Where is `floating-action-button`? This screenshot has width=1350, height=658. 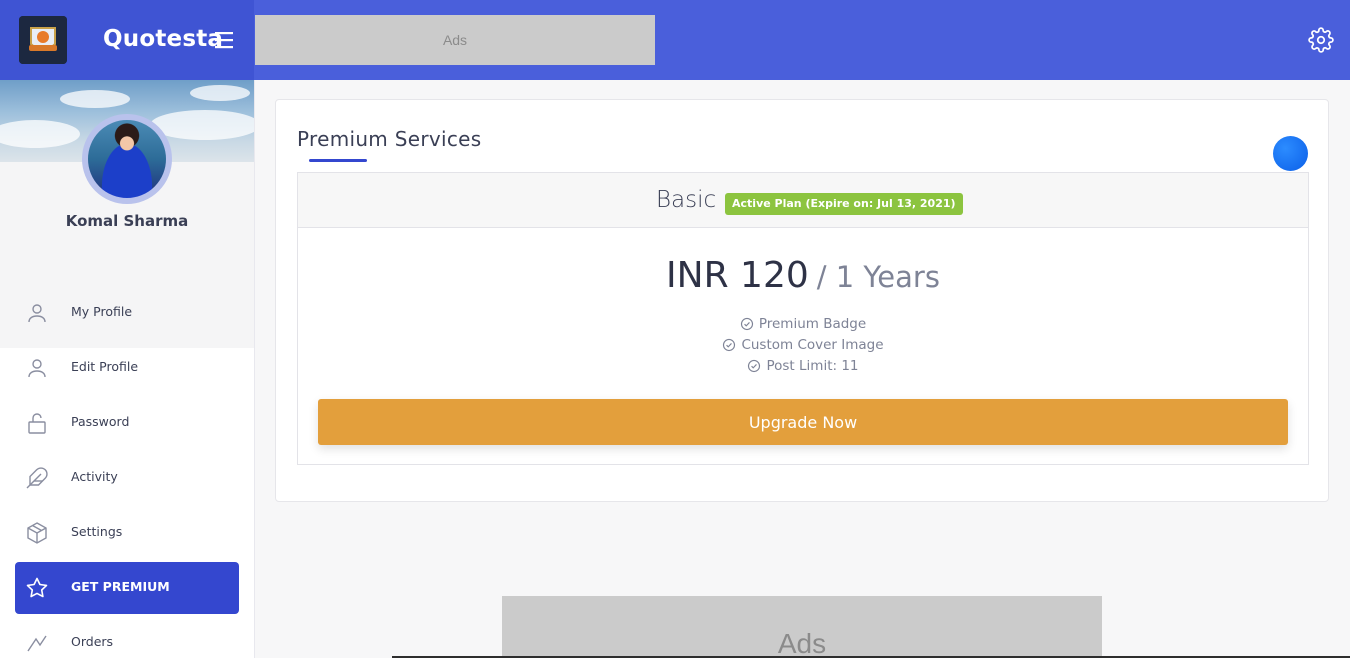
floating-action-button is located at coordinates (1290, 153).